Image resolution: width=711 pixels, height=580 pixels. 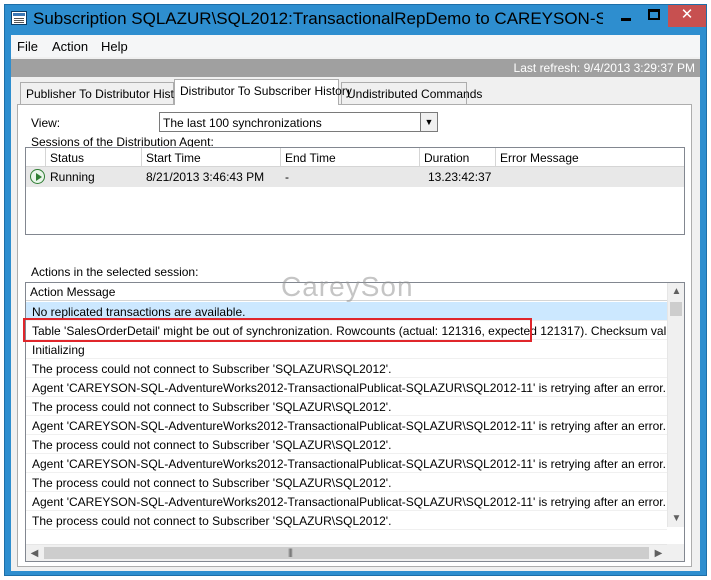 I want to click on arrow-left-icon: ◀, so click(x=34, y=553).